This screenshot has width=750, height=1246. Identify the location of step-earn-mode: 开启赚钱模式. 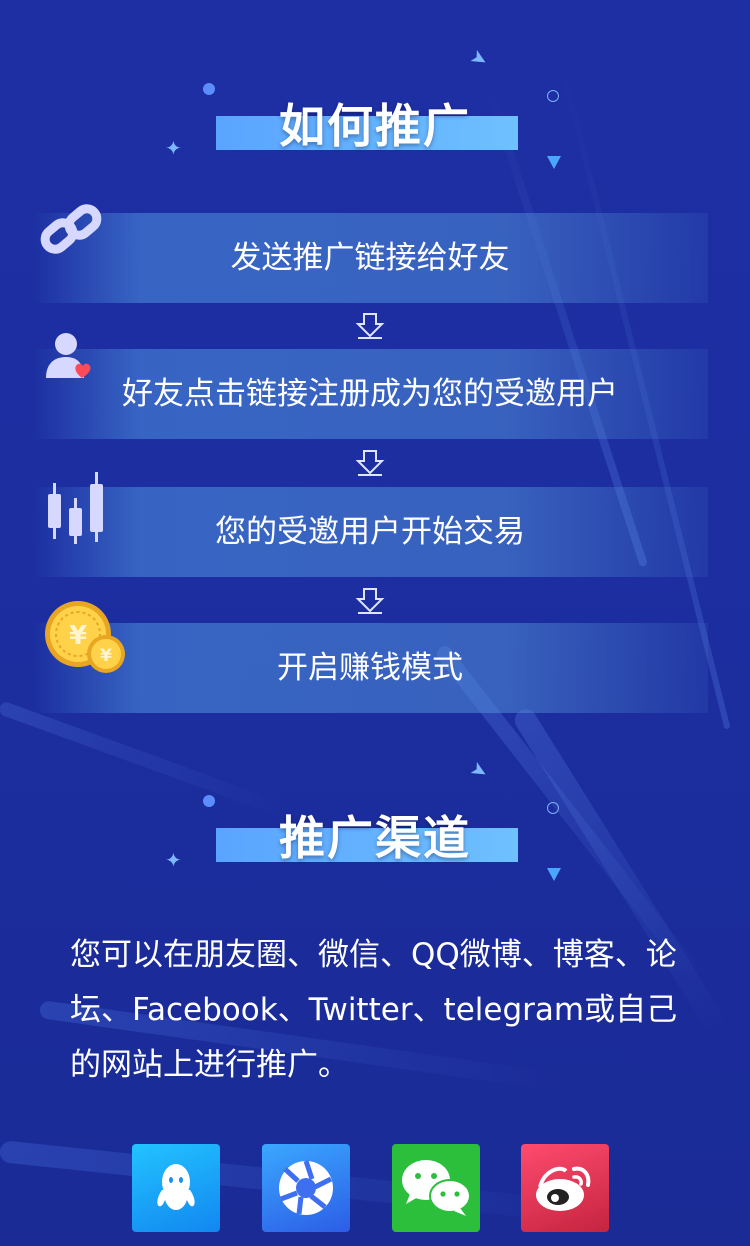
(370, 668).